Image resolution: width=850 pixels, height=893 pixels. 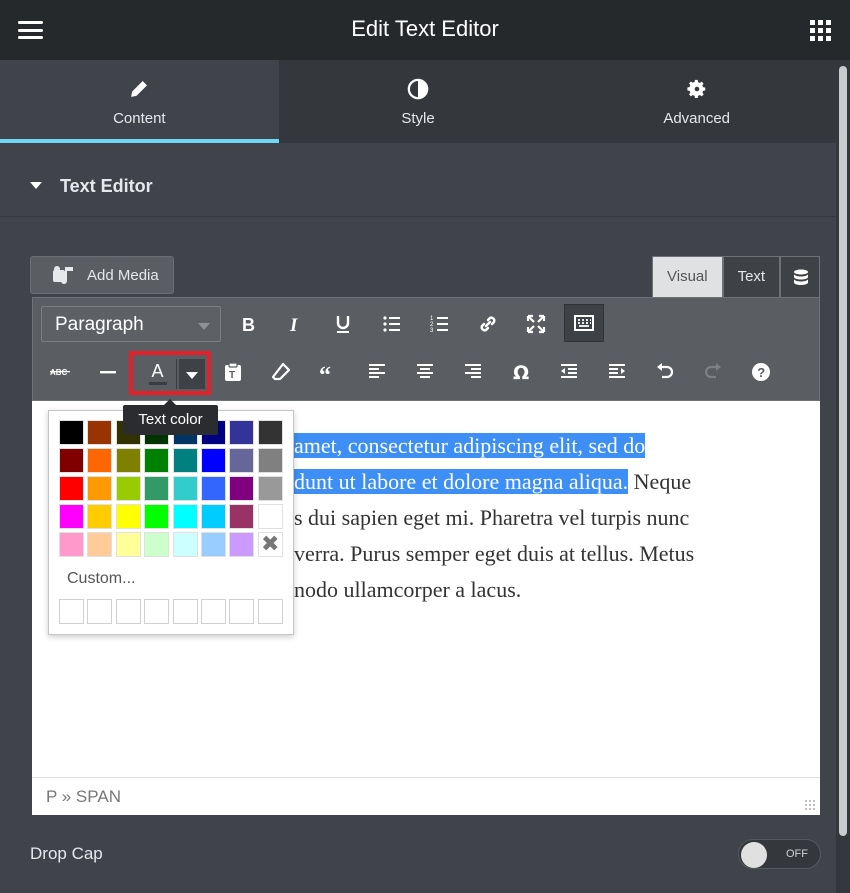 I want to click on tab-visual: Visual, so click(x=687, y=276).